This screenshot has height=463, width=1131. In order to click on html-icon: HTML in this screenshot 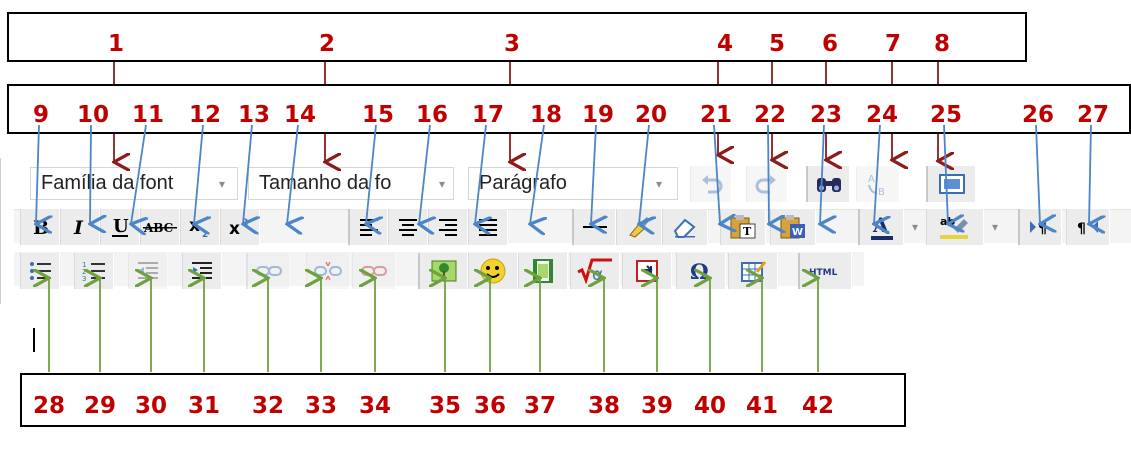, I will do `click(823, 273)`.